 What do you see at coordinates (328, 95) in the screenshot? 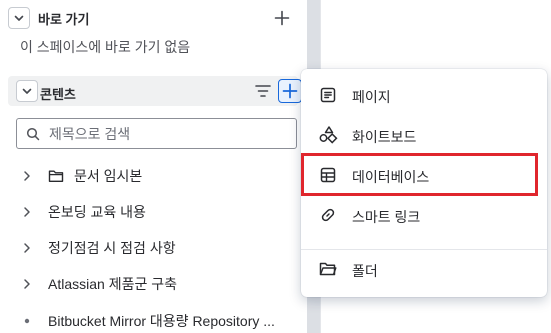
I see `page-icon` at bounding box center [328, 95].